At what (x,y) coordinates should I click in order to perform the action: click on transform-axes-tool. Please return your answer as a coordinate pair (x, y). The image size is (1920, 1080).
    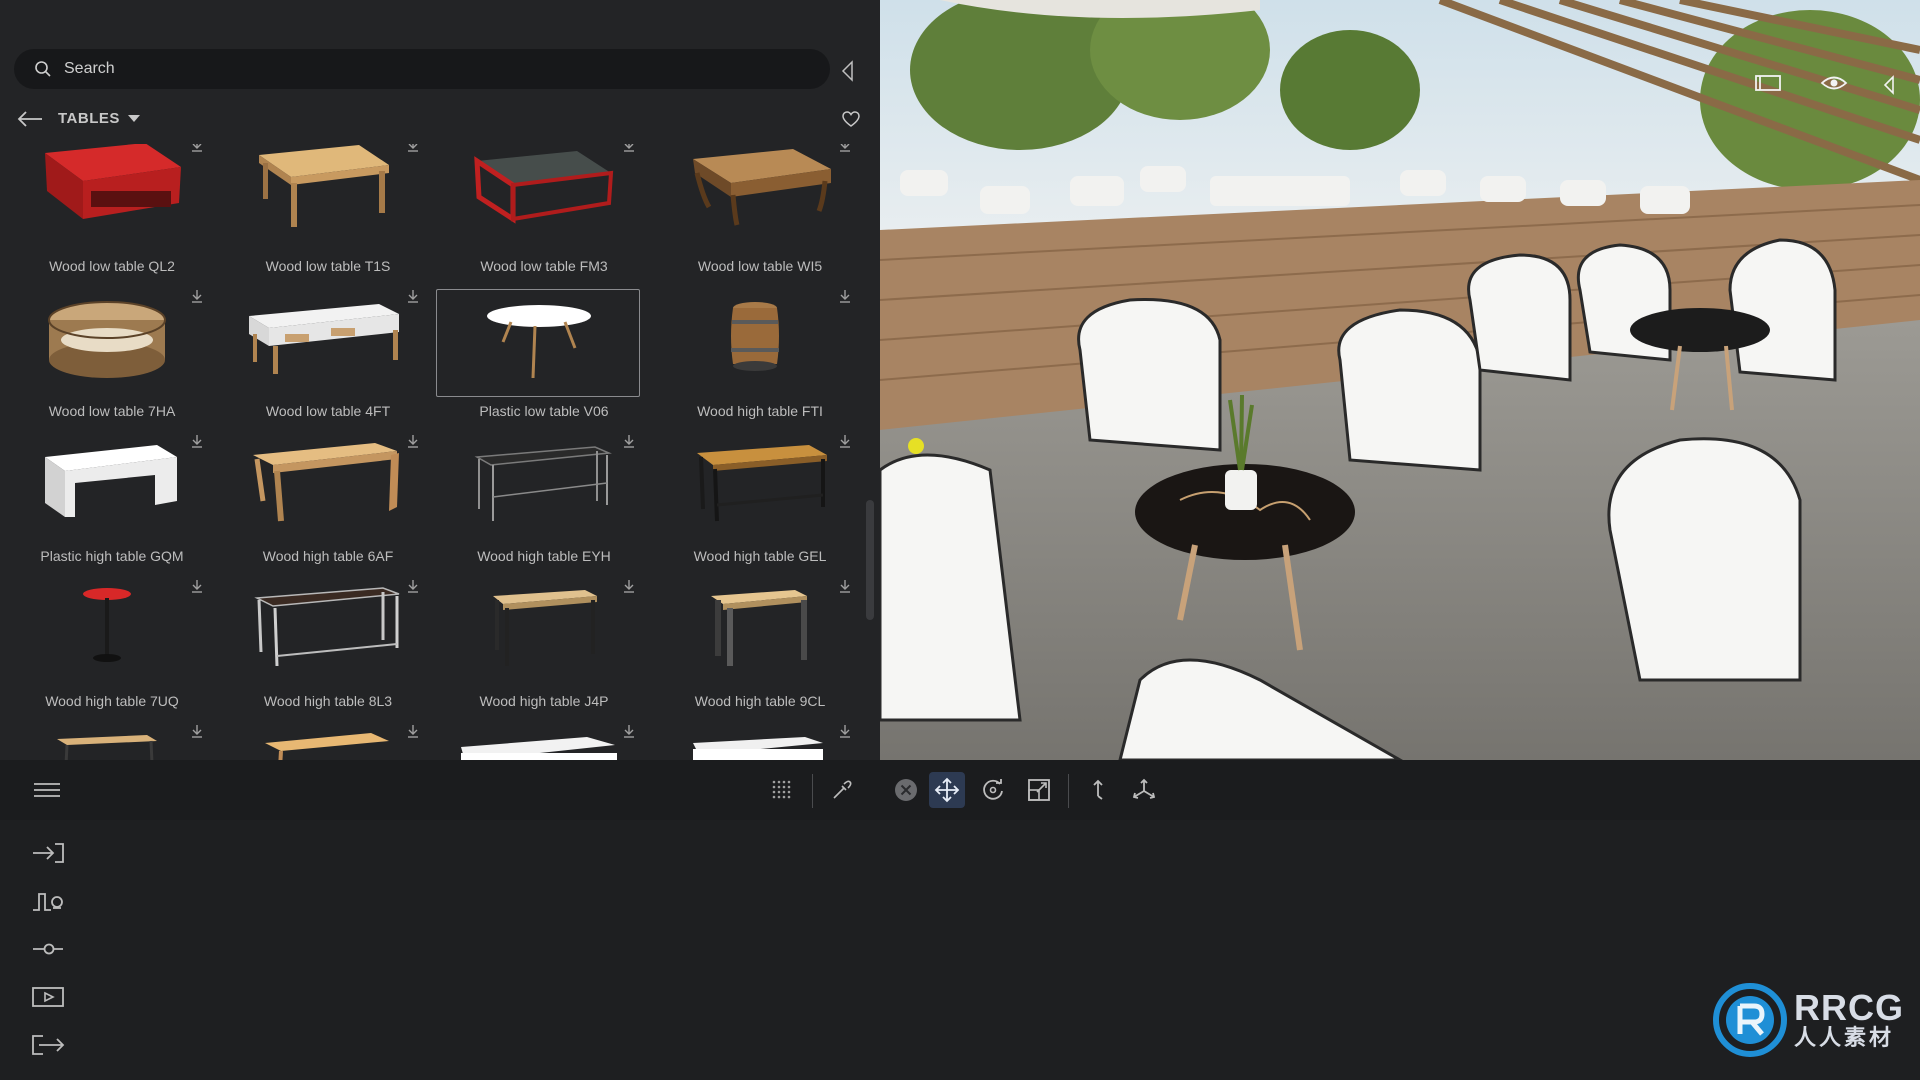
    Looking at the image, I should click on (1144, 790).